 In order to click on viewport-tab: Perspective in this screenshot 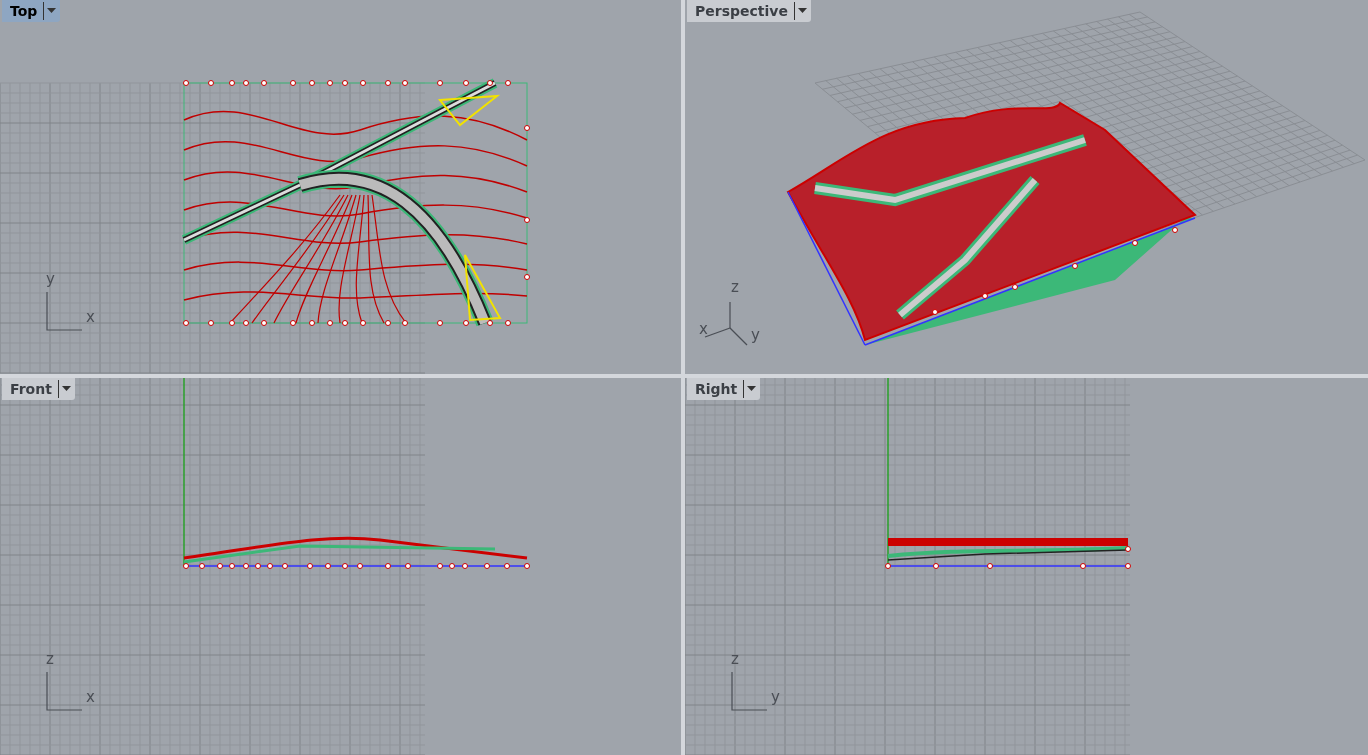, I will do `click(749, 11)`.